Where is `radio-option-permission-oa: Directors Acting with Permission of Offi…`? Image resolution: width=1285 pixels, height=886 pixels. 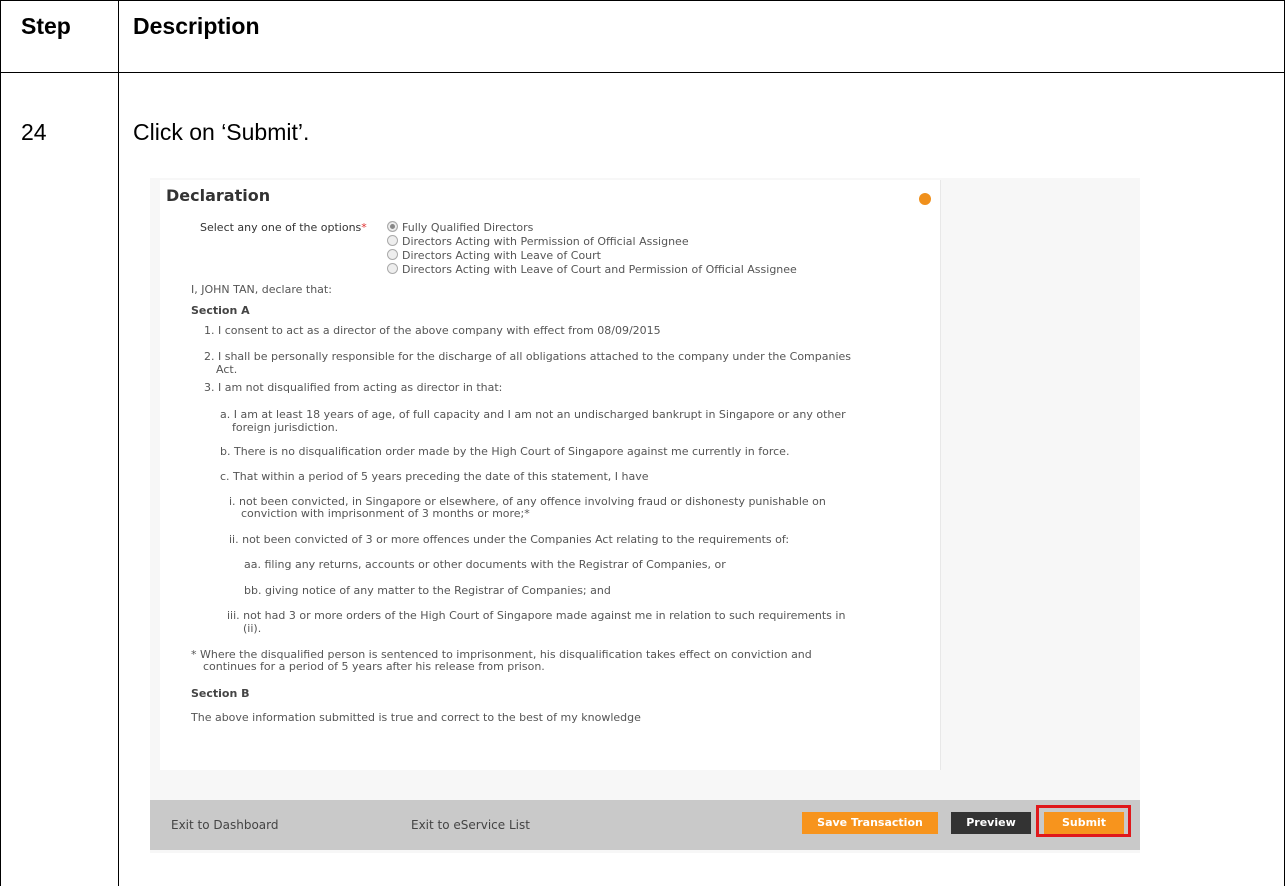
radio-option-permission-oa: Directors Acting with Permission of Offi… is located at coordinates (538, 241).